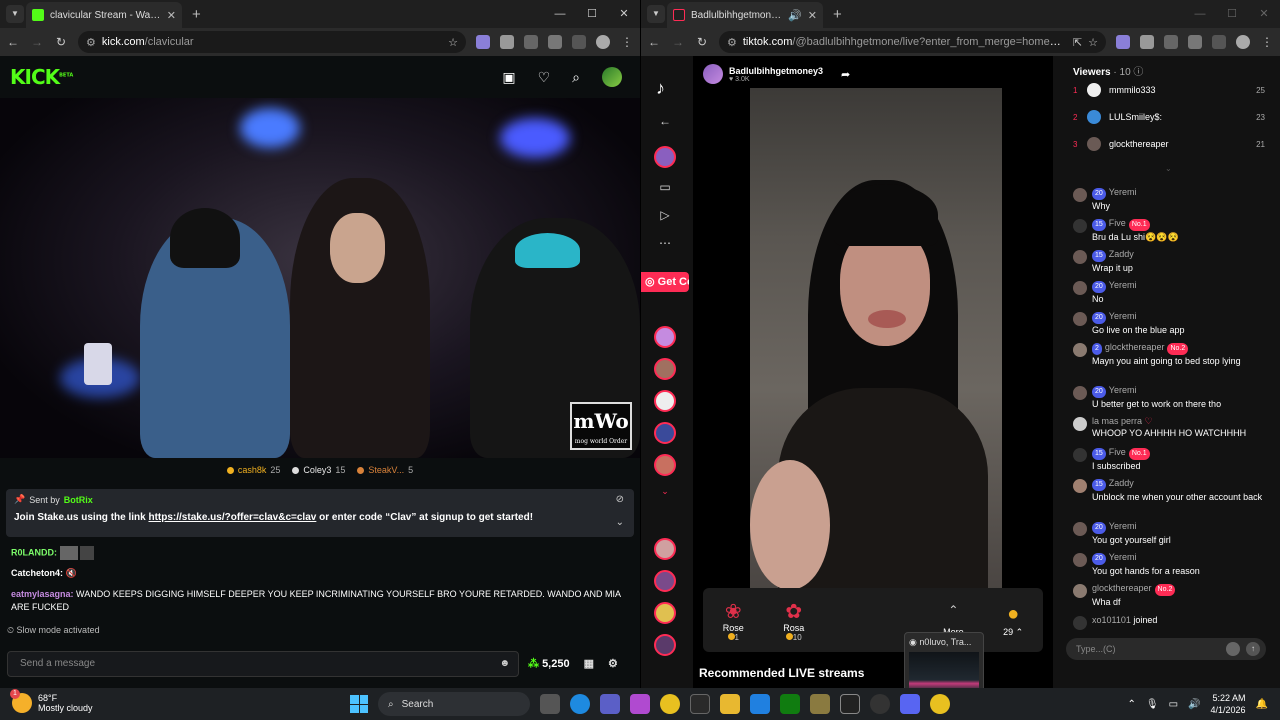 This screenshot has width=1280, height=720. What do you see at coordinates (612, 77) in the screenshot?
I see `user-avatar` at bounding box center [612, 77].